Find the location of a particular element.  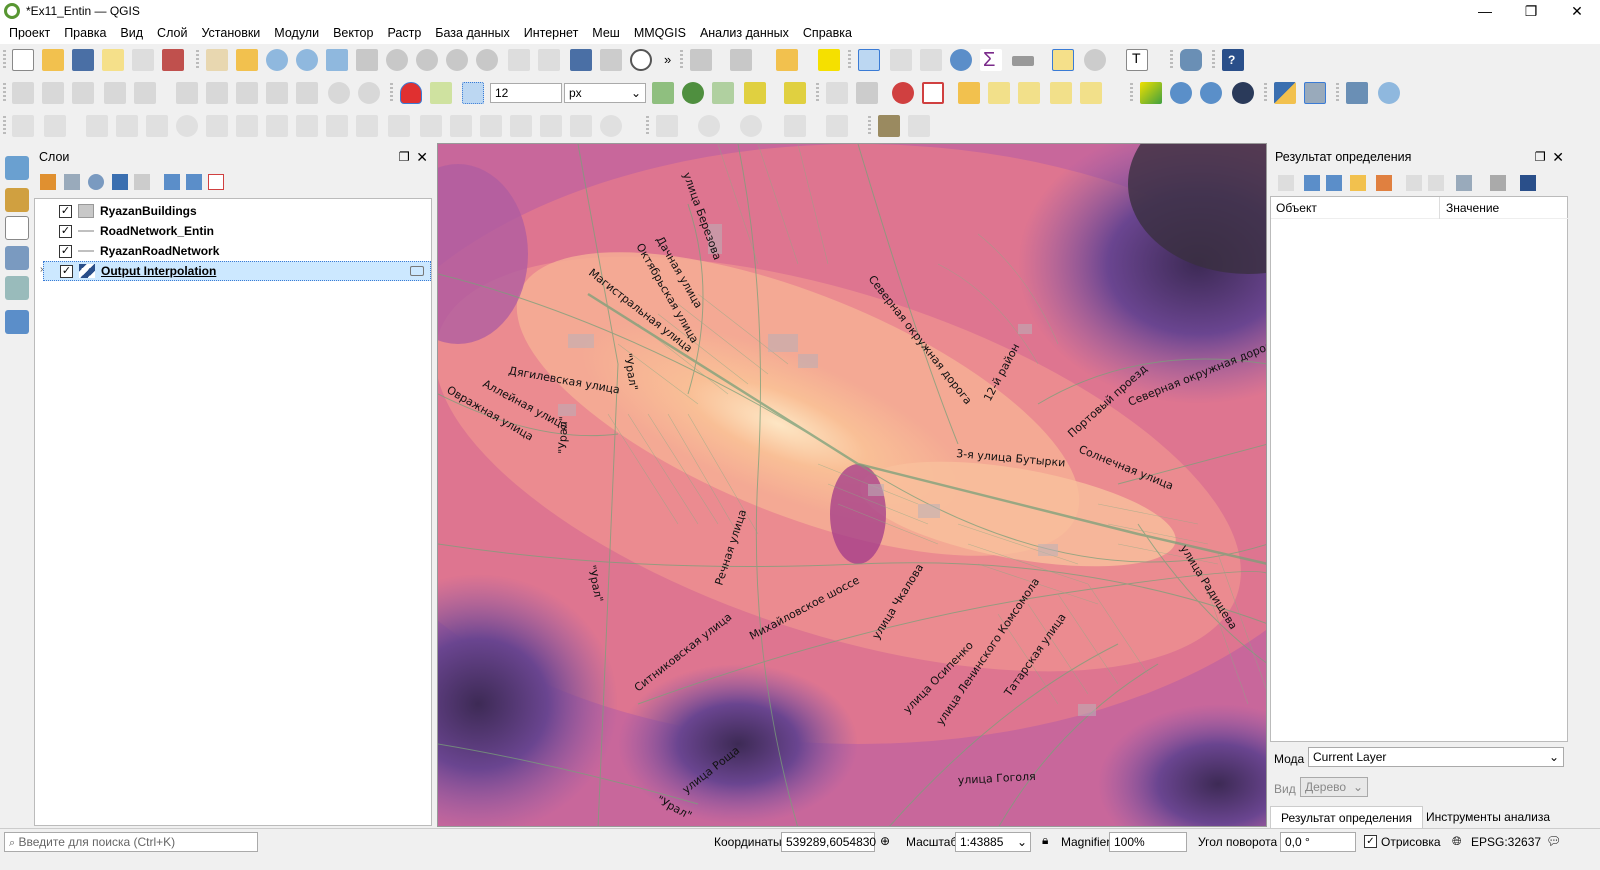

toggle-editing-icon is located at coordinates (53, 93).